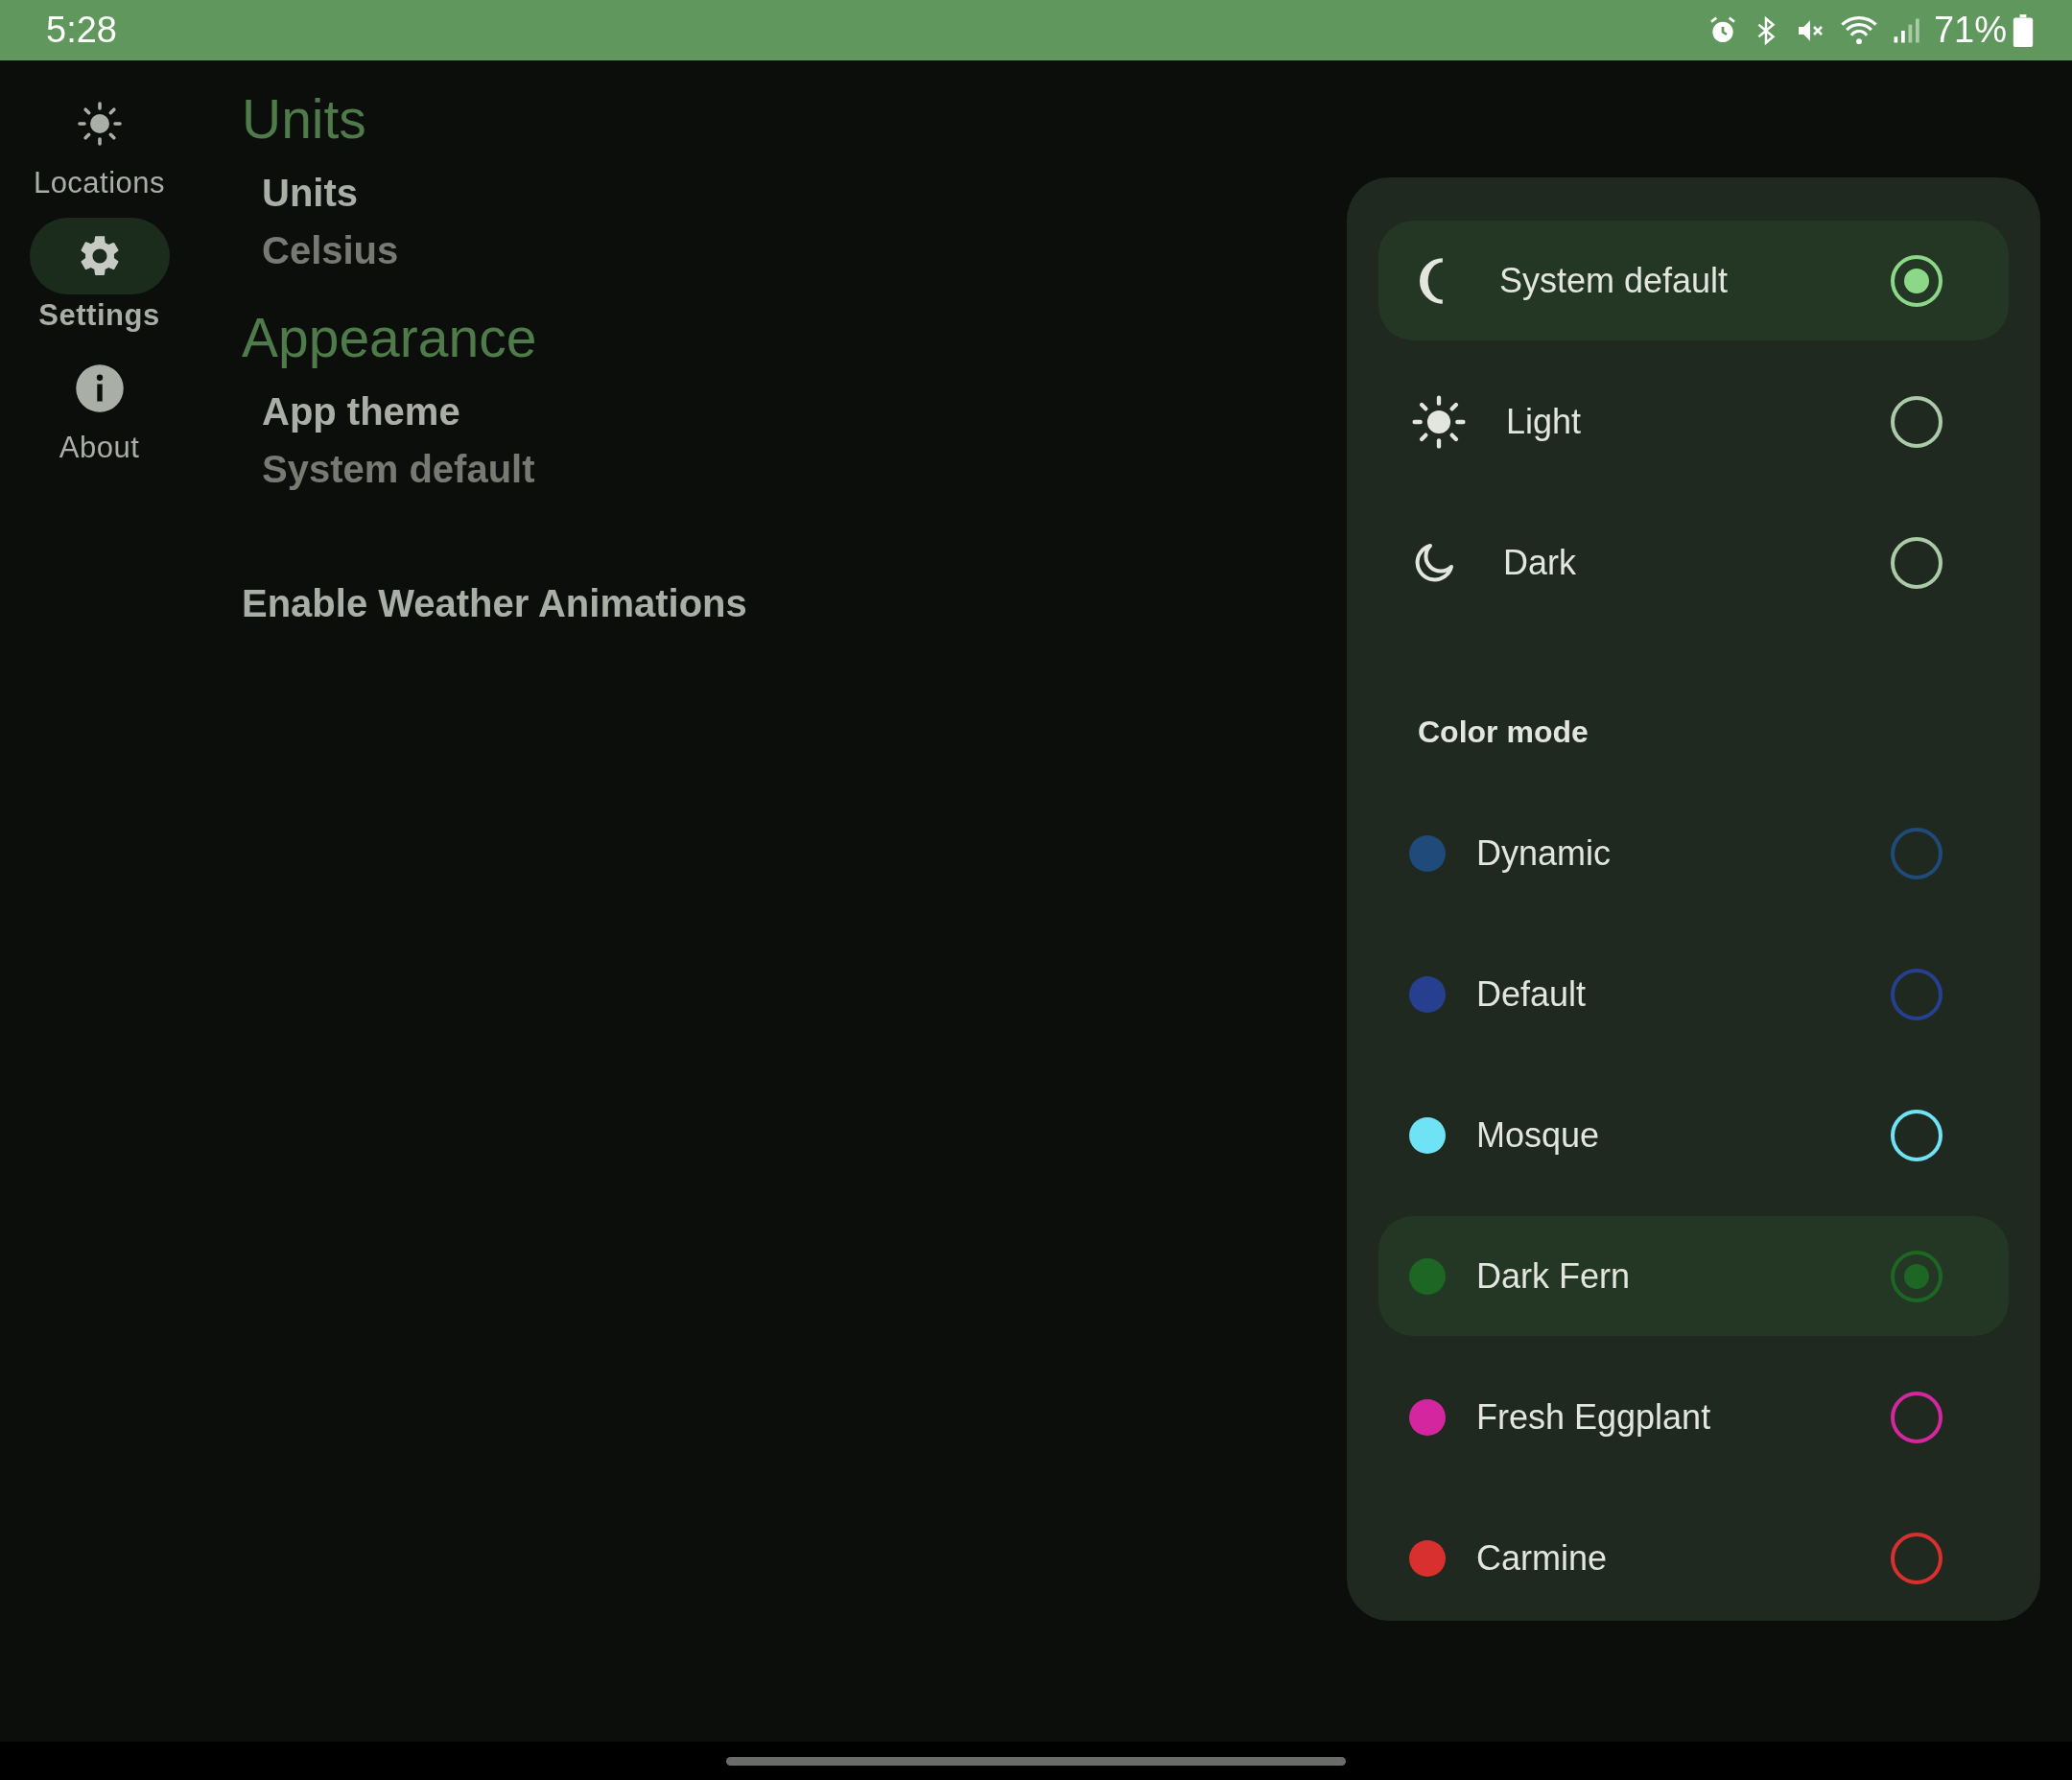  I want to click on color-label: Fresh Eggplant, so click(1594, 1417).